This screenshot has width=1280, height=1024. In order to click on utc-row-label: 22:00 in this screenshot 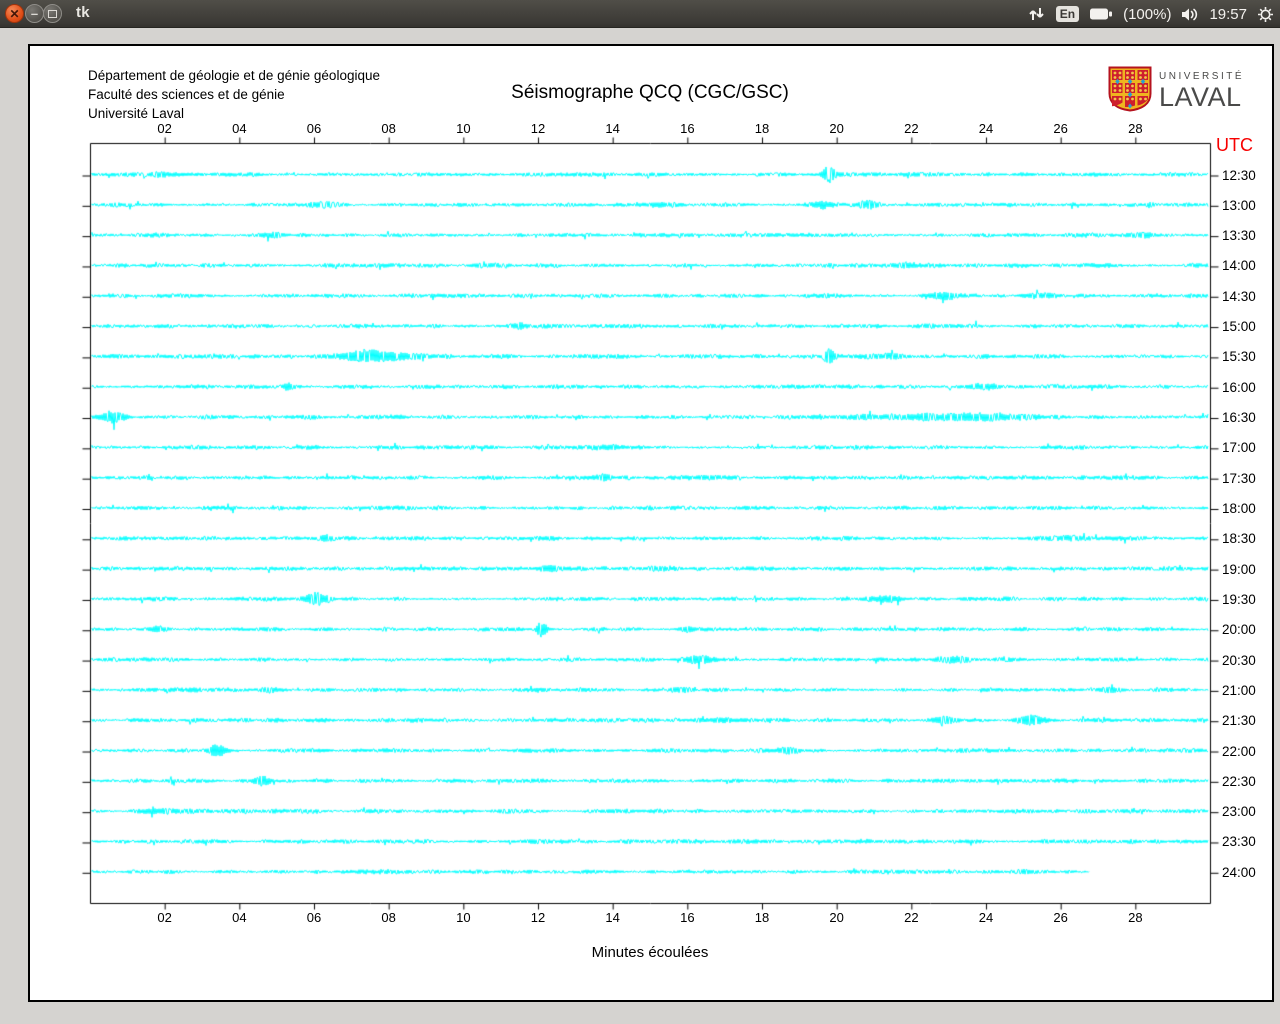, I will do `click(1239, 751)`.